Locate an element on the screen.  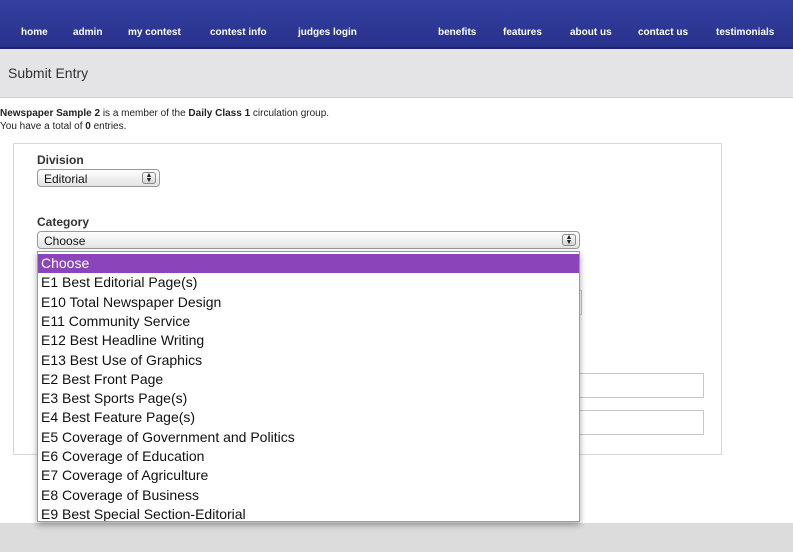
dropdown-option-label: E8 Coverage of Business is located at coordinates (120, 495).